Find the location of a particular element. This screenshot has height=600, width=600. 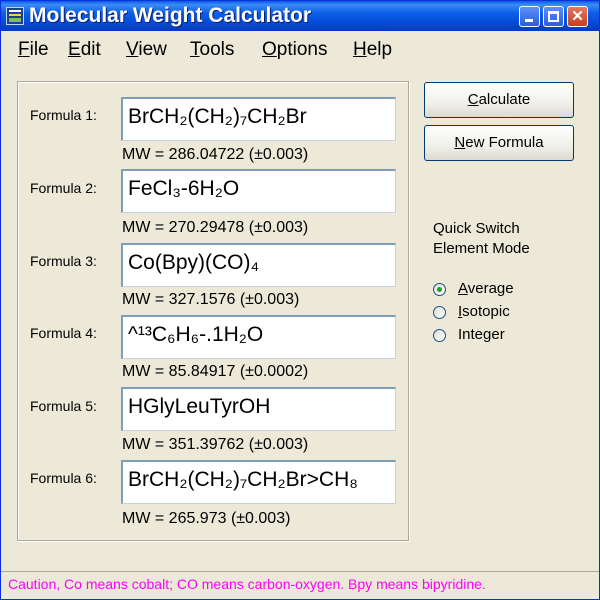

formula-4-input: ^¹³C₆H₆-.1H₂O is located at coordinates (258, 337).